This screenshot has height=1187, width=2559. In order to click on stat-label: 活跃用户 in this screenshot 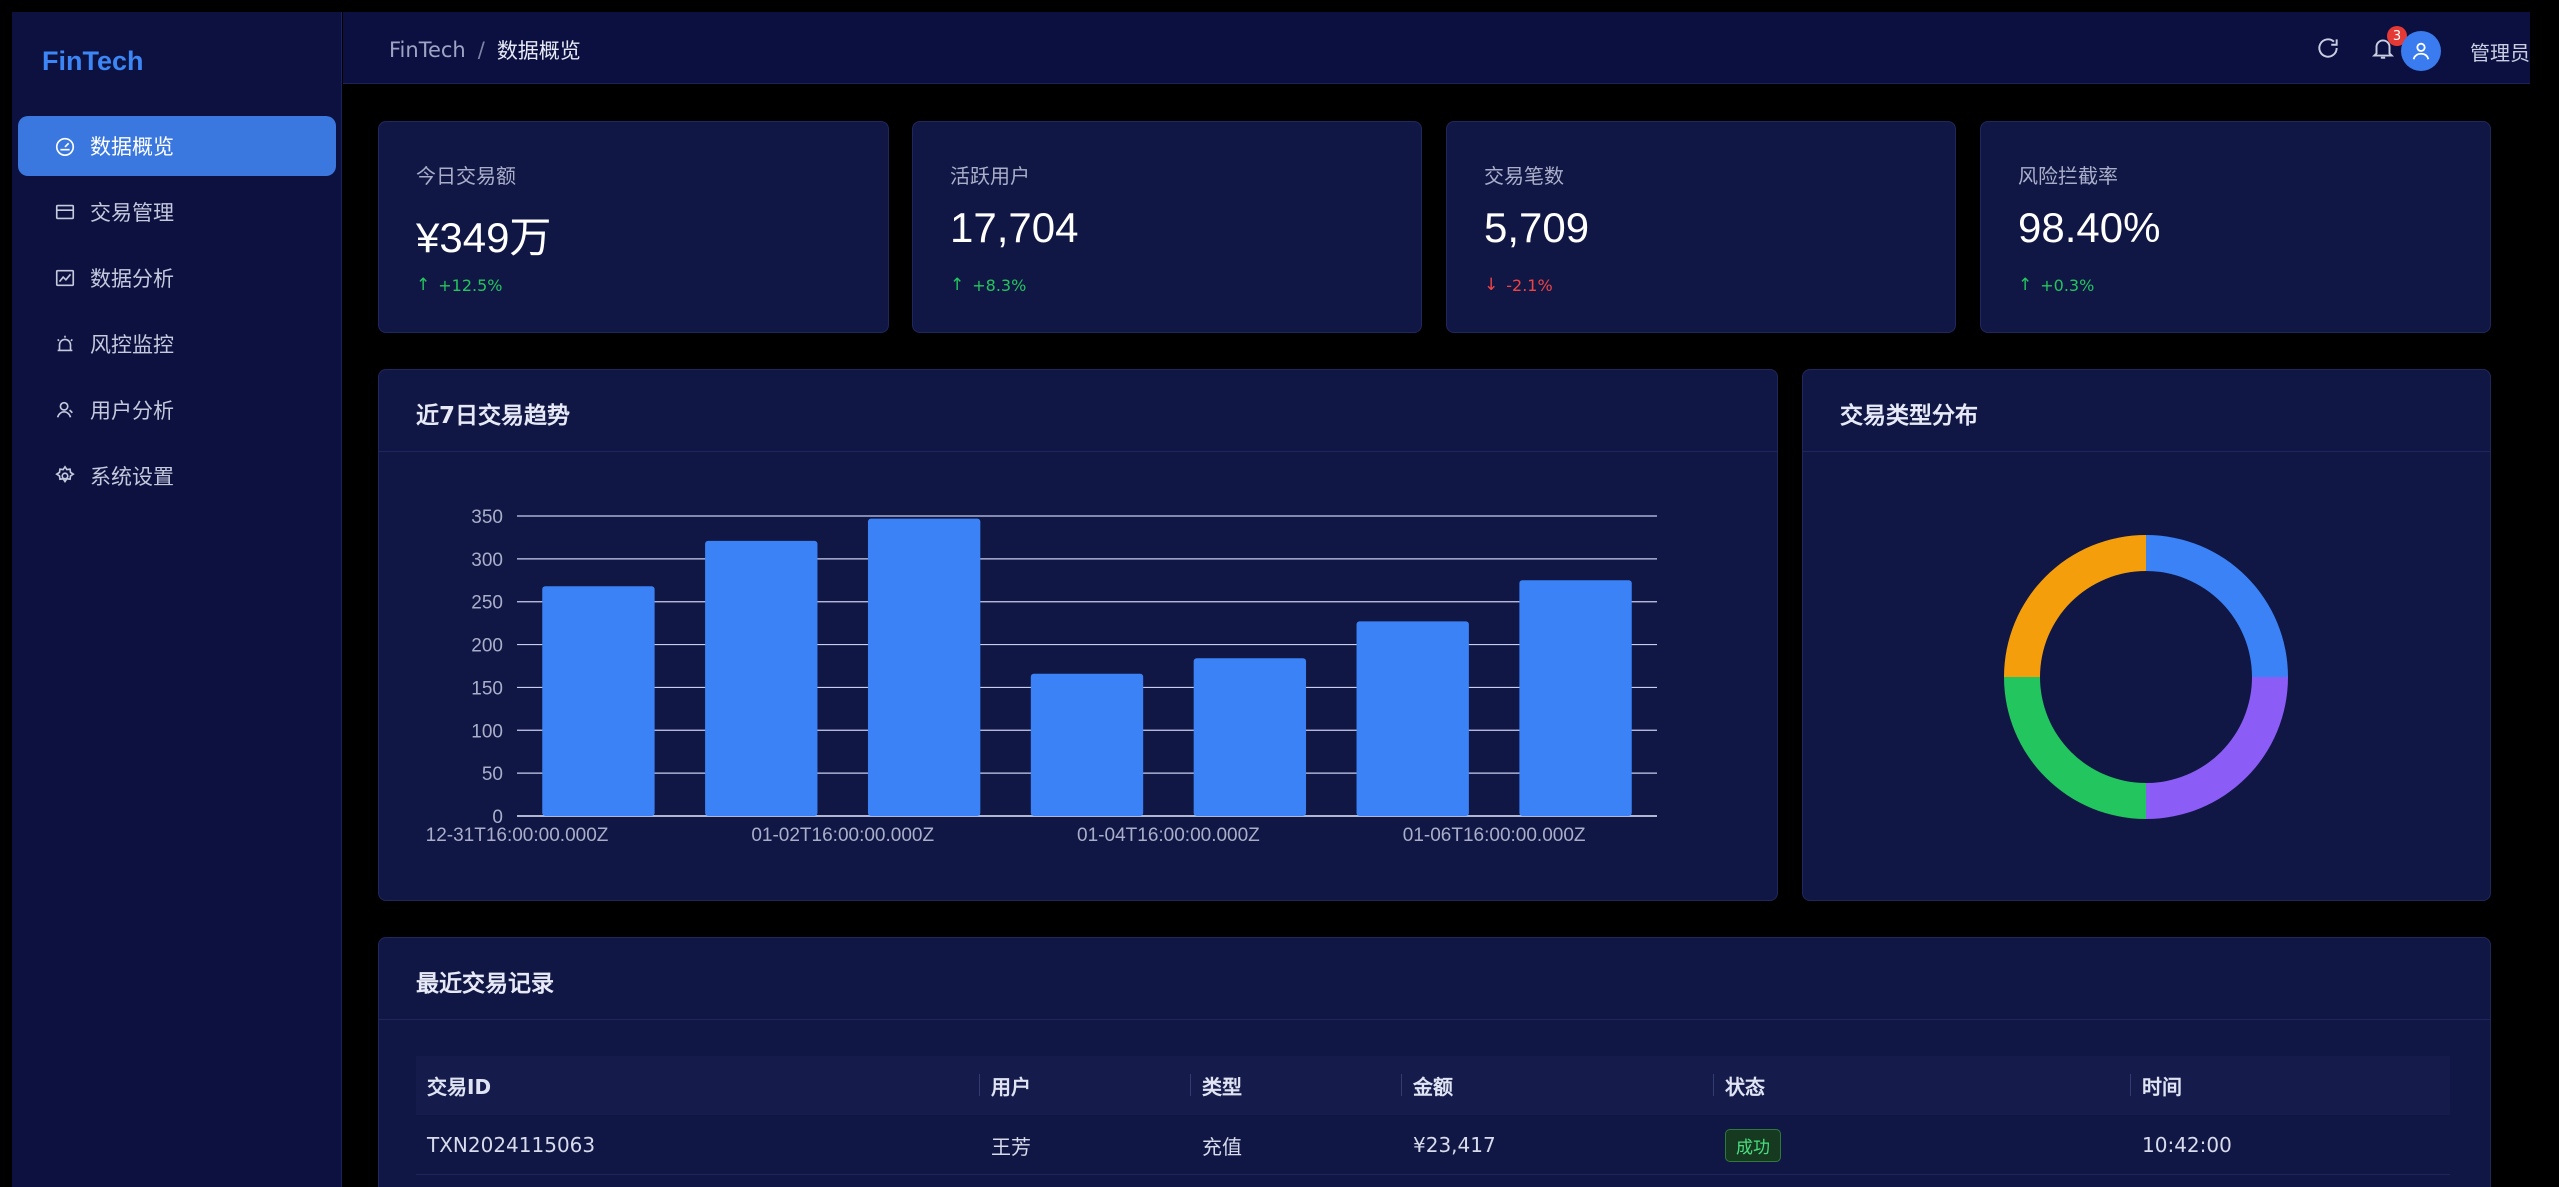, I will do `click(990, 176)`.